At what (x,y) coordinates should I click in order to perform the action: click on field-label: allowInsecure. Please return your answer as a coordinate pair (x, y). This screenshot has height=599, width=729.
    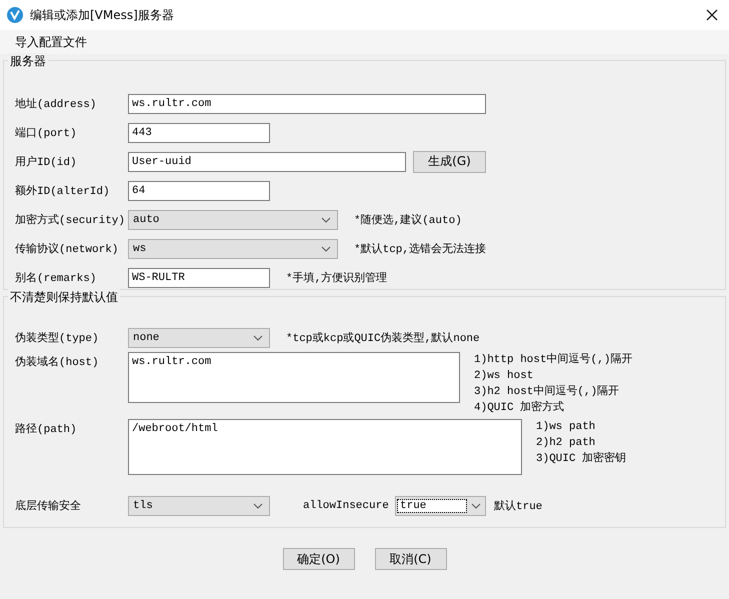
    Looking at the image, I should click on (346, 506).